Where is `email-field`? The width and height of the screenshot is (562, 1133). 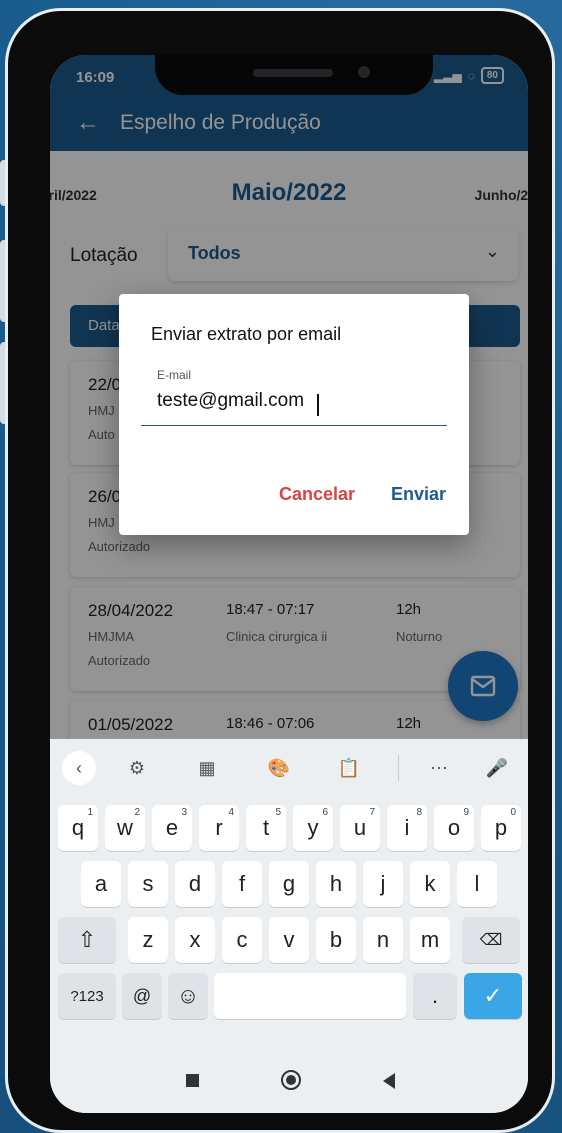 email-field is located at coordinates (294, 403).